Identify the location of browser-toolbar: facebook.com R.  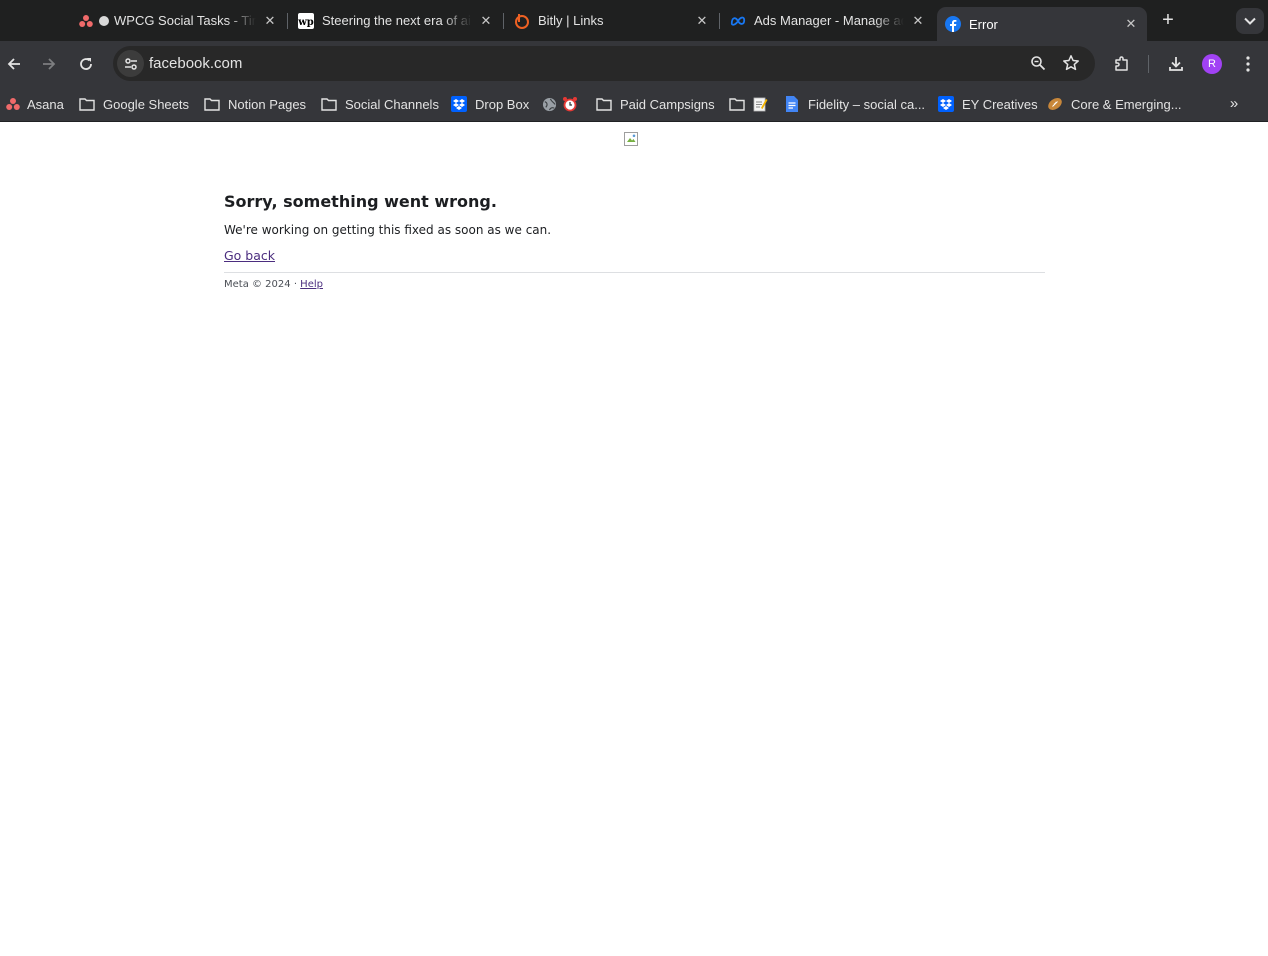
(634, 64).